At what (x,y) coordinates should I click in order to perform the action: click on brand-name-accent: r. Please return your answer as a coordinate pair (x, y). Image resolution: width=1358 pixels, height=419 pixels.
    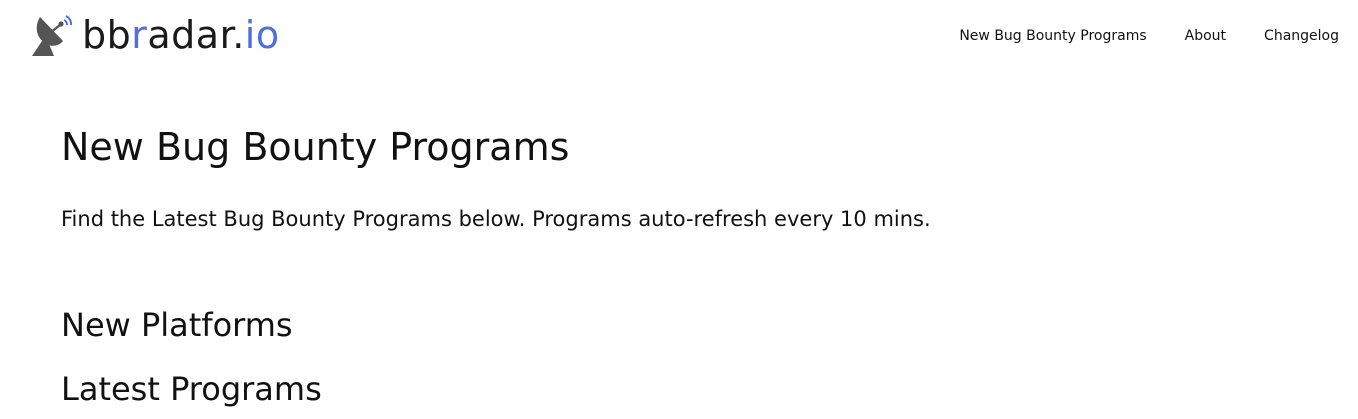
    Looking at the image, I should click on (139, 35).